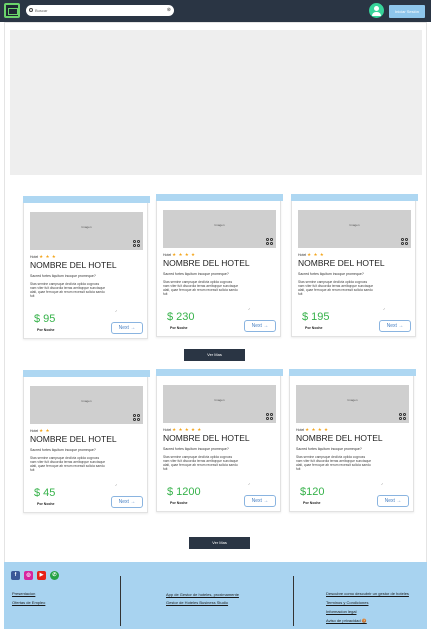  Describe the element at coordinates (197, 602) in the screenshot. I see `footer-link-business-studio: Gestor de Hoteles Business Studio` at that location.